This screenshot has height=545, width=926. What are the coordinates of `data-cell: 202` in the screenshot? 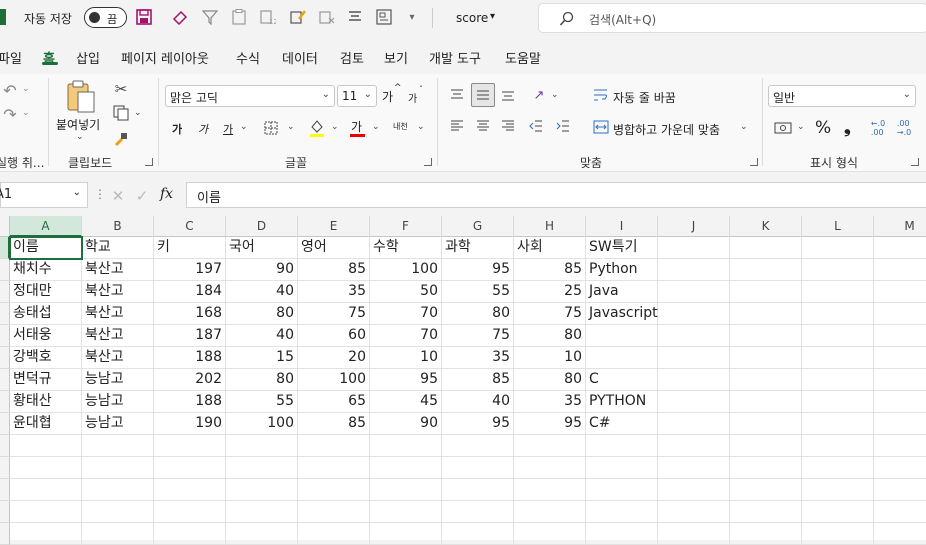 It's located at (190, 380).